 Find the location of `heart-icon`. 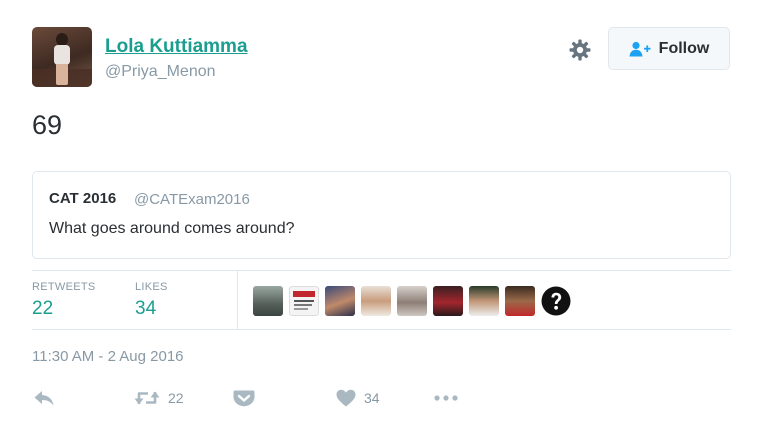

heart-icon is located at coordinates (346, 398).